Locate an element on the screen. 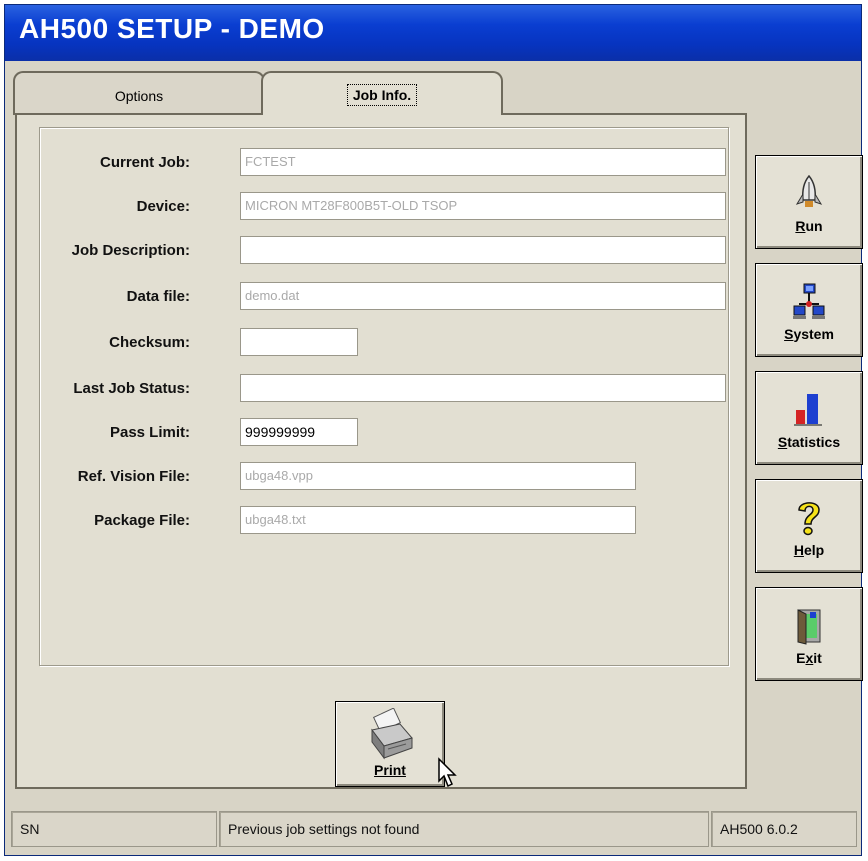  tab-job-info: Job Info. is located at coordinates (382, 93).